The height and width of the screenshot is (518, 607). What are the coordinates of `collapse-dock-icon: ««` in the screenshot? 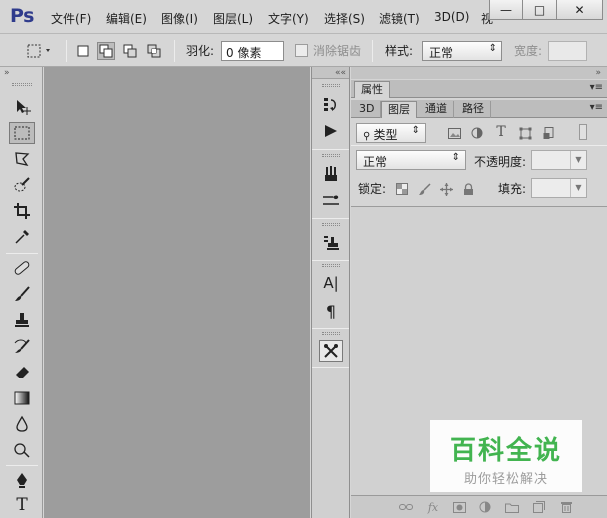 It's located at (330, 73).